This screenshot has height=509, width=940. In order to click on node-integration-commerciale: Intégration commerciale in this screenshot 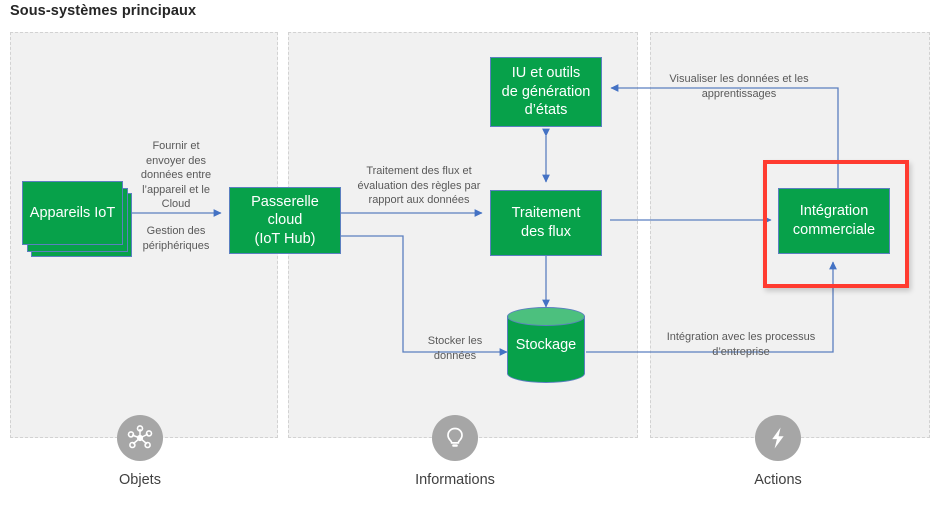, I will do `click(834, 221)`.